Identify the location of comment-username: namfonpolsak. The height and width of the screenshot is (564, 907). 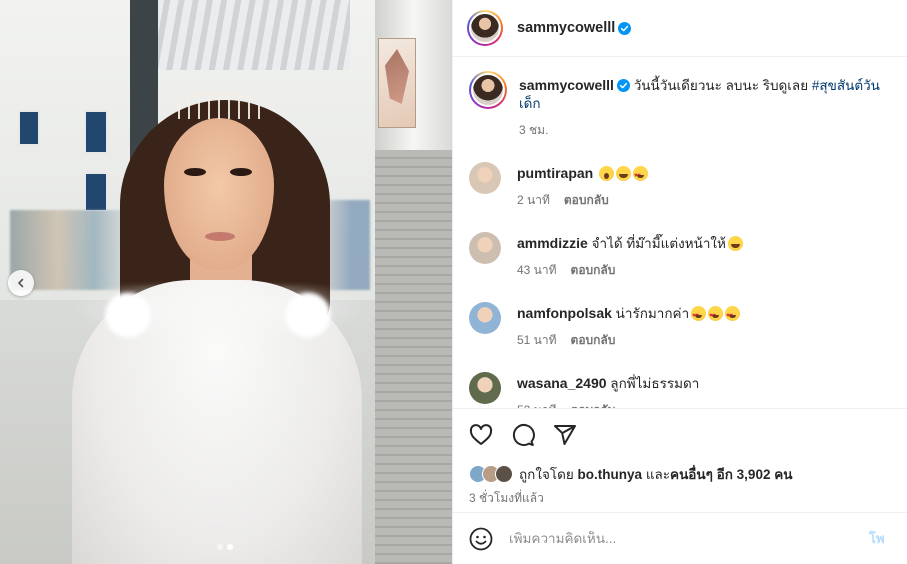
(564, 313).